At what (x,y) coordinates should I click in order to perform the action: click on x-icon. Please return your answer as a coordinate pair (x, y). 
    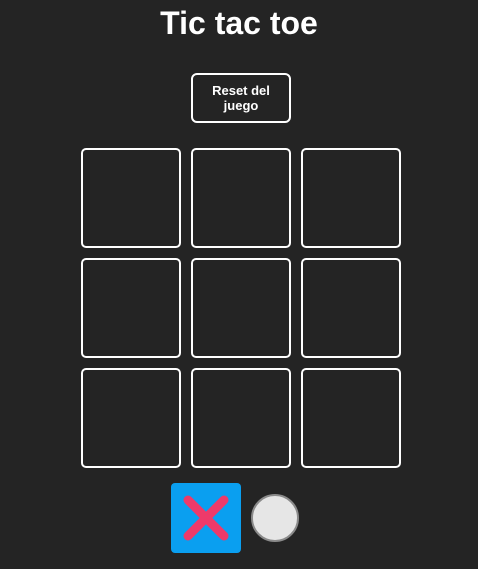
    Looking at the image, I should click on (206, 518).